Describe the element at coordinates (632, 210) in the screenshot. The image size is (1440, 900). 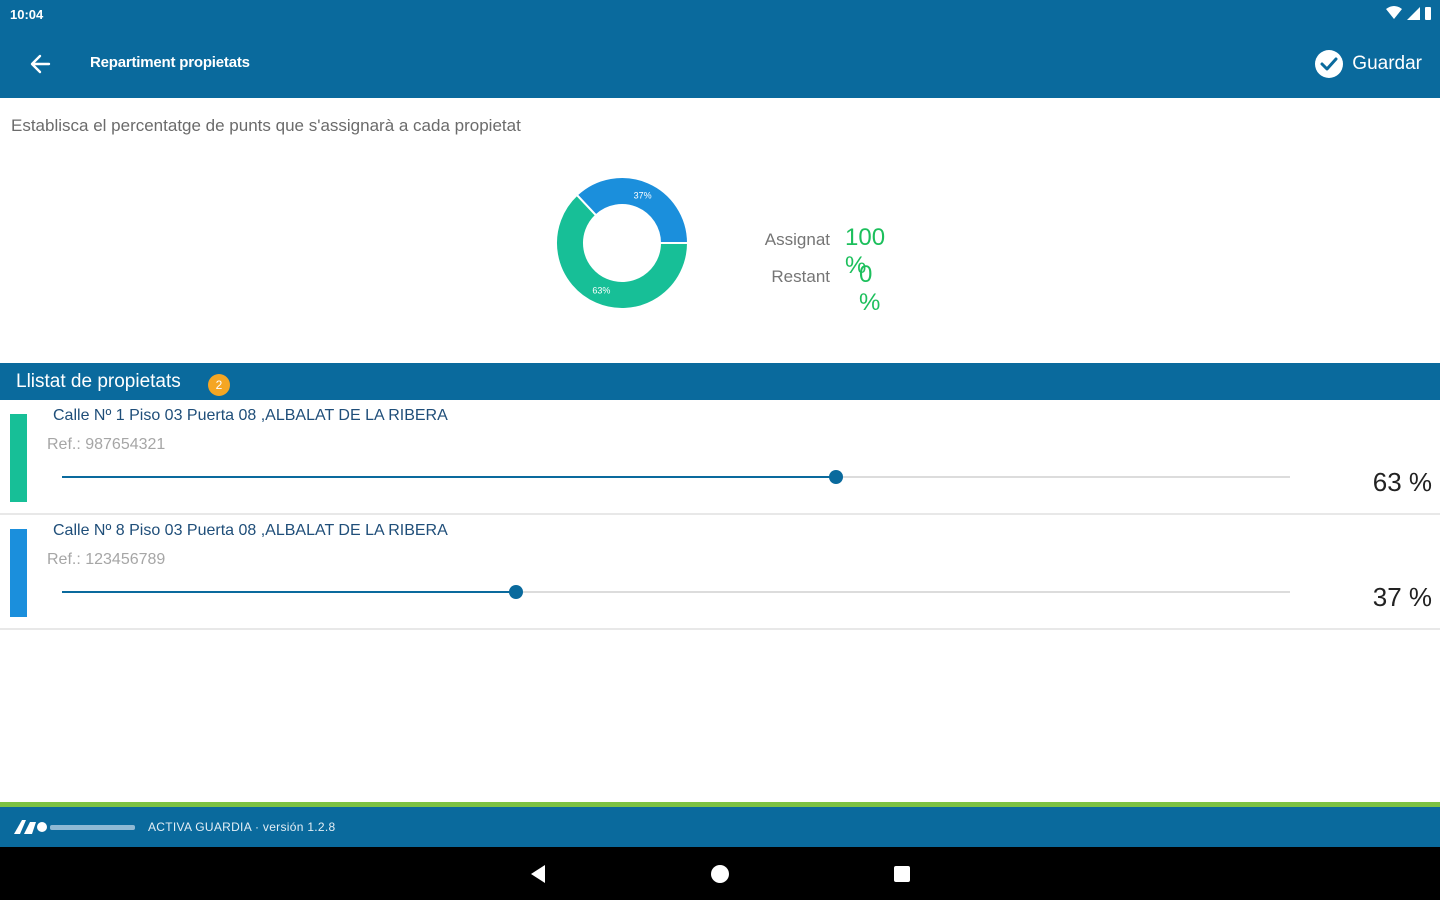
I see `donut-slice` at that location.